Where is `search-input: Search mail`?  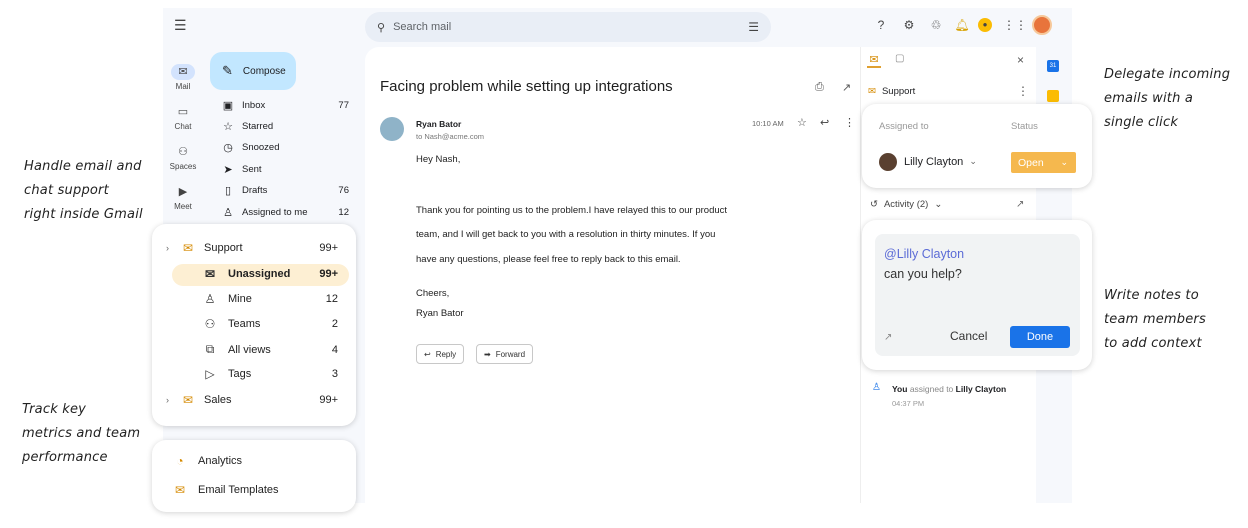
search-input: Search mail is located at coordinates (422, 27).